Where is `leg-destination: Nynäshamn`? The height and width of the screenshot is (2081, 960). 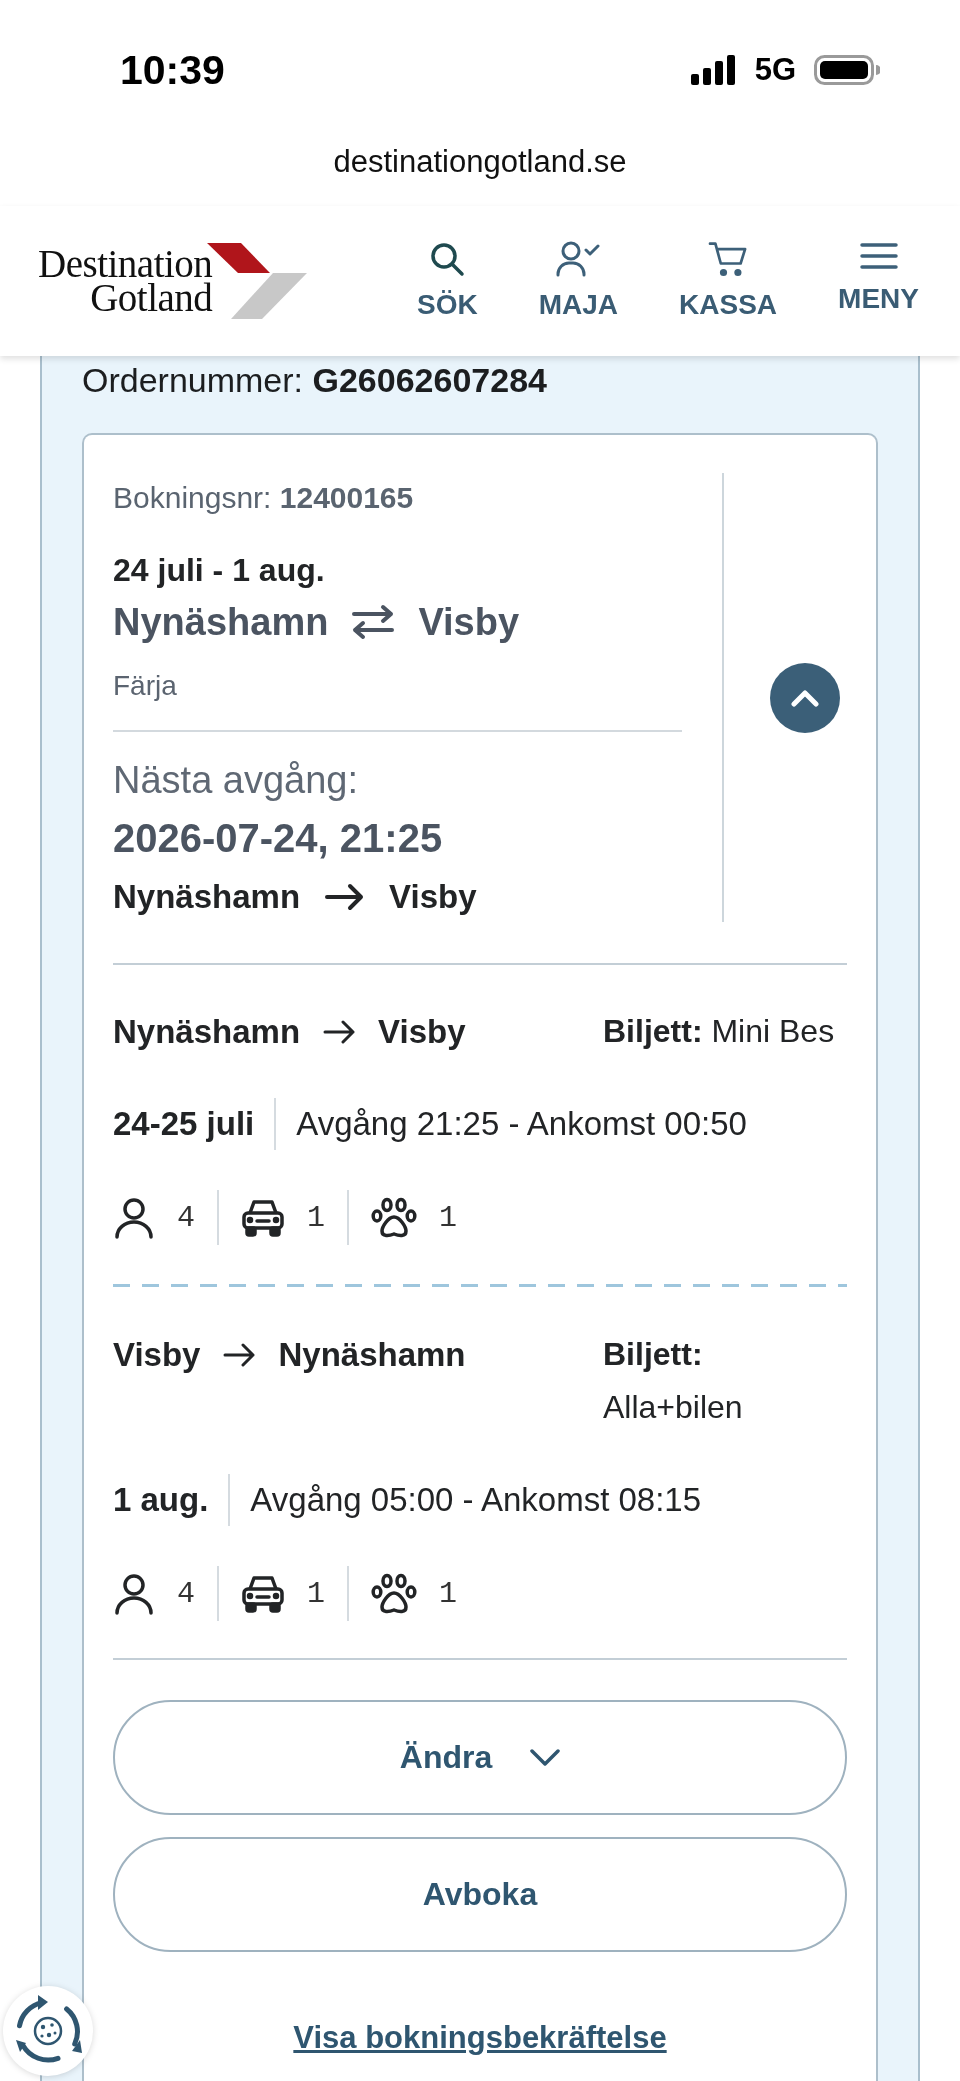
leg-destination: Nynäshamn is located at coordinates (372, 1355).